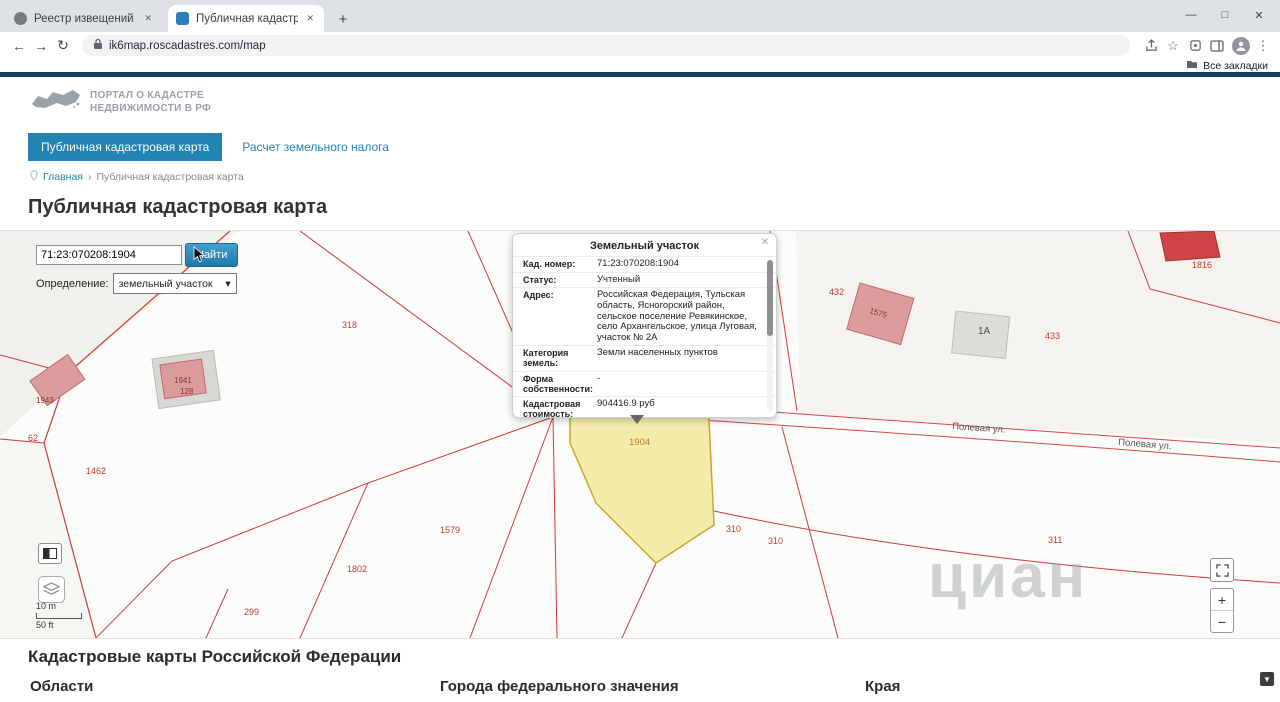 The width and height of the screenshot is (1280, 702). Describe the element at coordinates (72, 283) in the screenshot. I see `filter-label: Определение:` at that location.